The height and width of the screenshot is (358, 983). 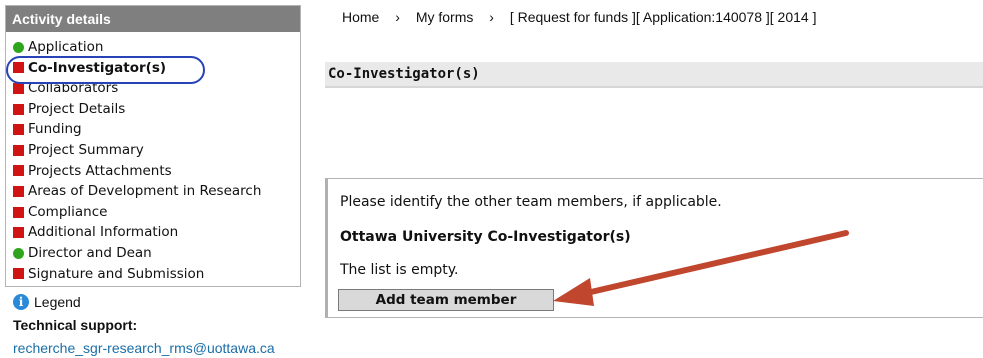 What do you see at coordinates (153, 19) in the screenshot?
I see `sidebar-header: Activity details` at bounding box center [153, 19].